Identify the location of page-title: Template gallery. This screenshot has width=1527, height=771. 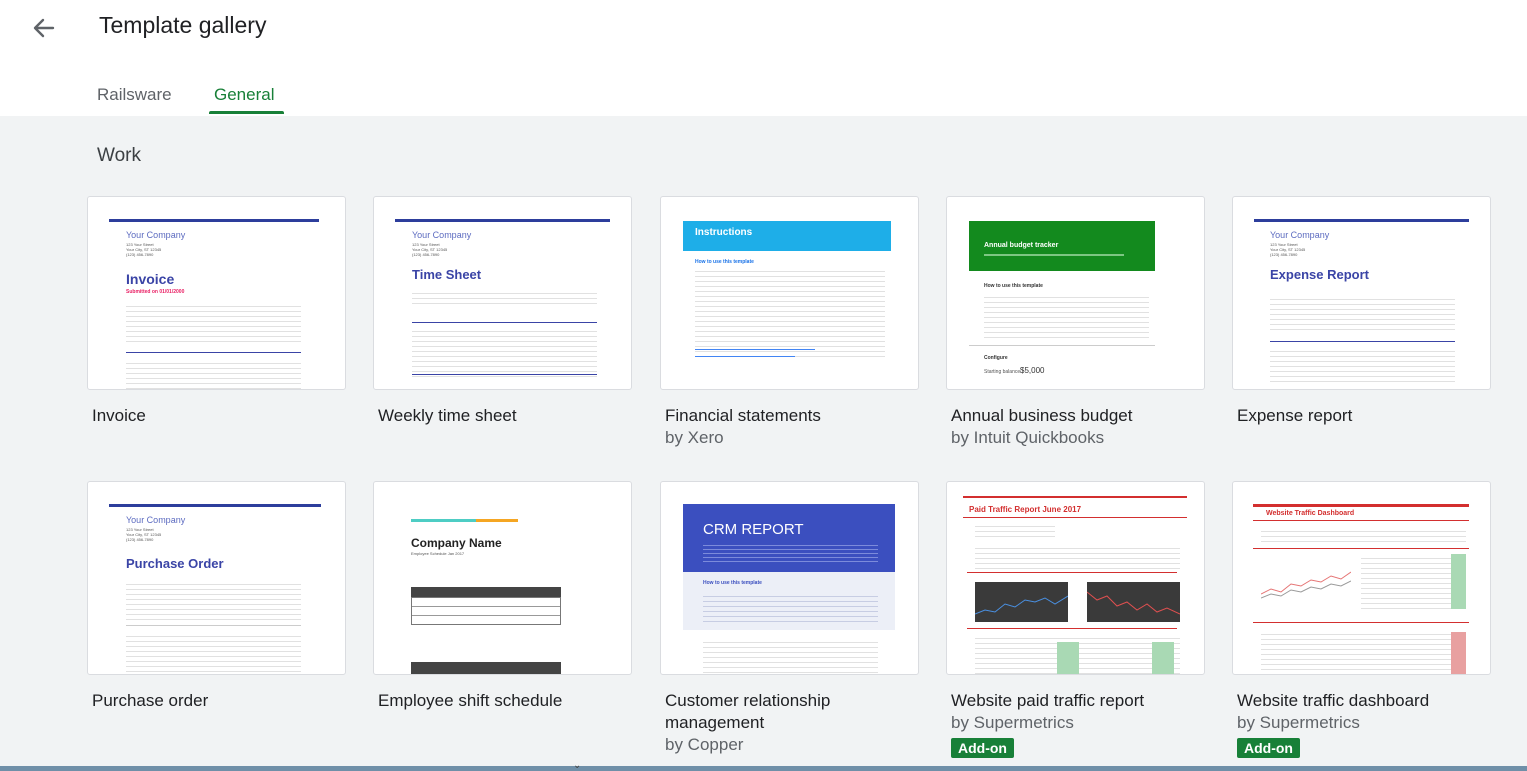
(183, 25).